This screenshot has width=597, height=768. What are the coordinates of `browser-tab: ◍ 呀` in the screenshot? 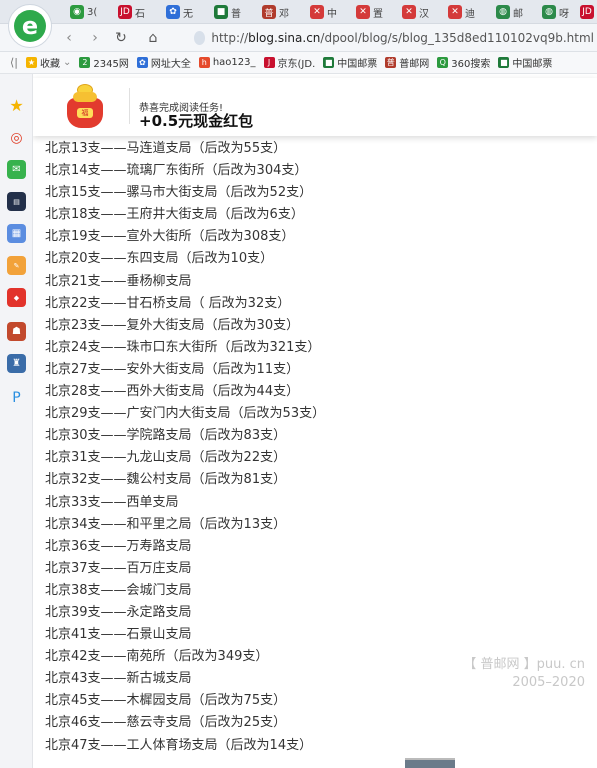 It's located at (555, 12).